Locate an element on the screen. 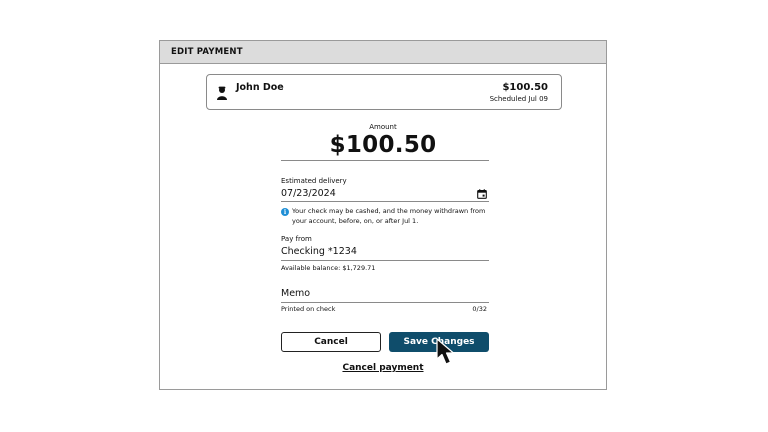 The height and width of the screenshot is (432, 768). person-icon is located at coordinates (222, 93).